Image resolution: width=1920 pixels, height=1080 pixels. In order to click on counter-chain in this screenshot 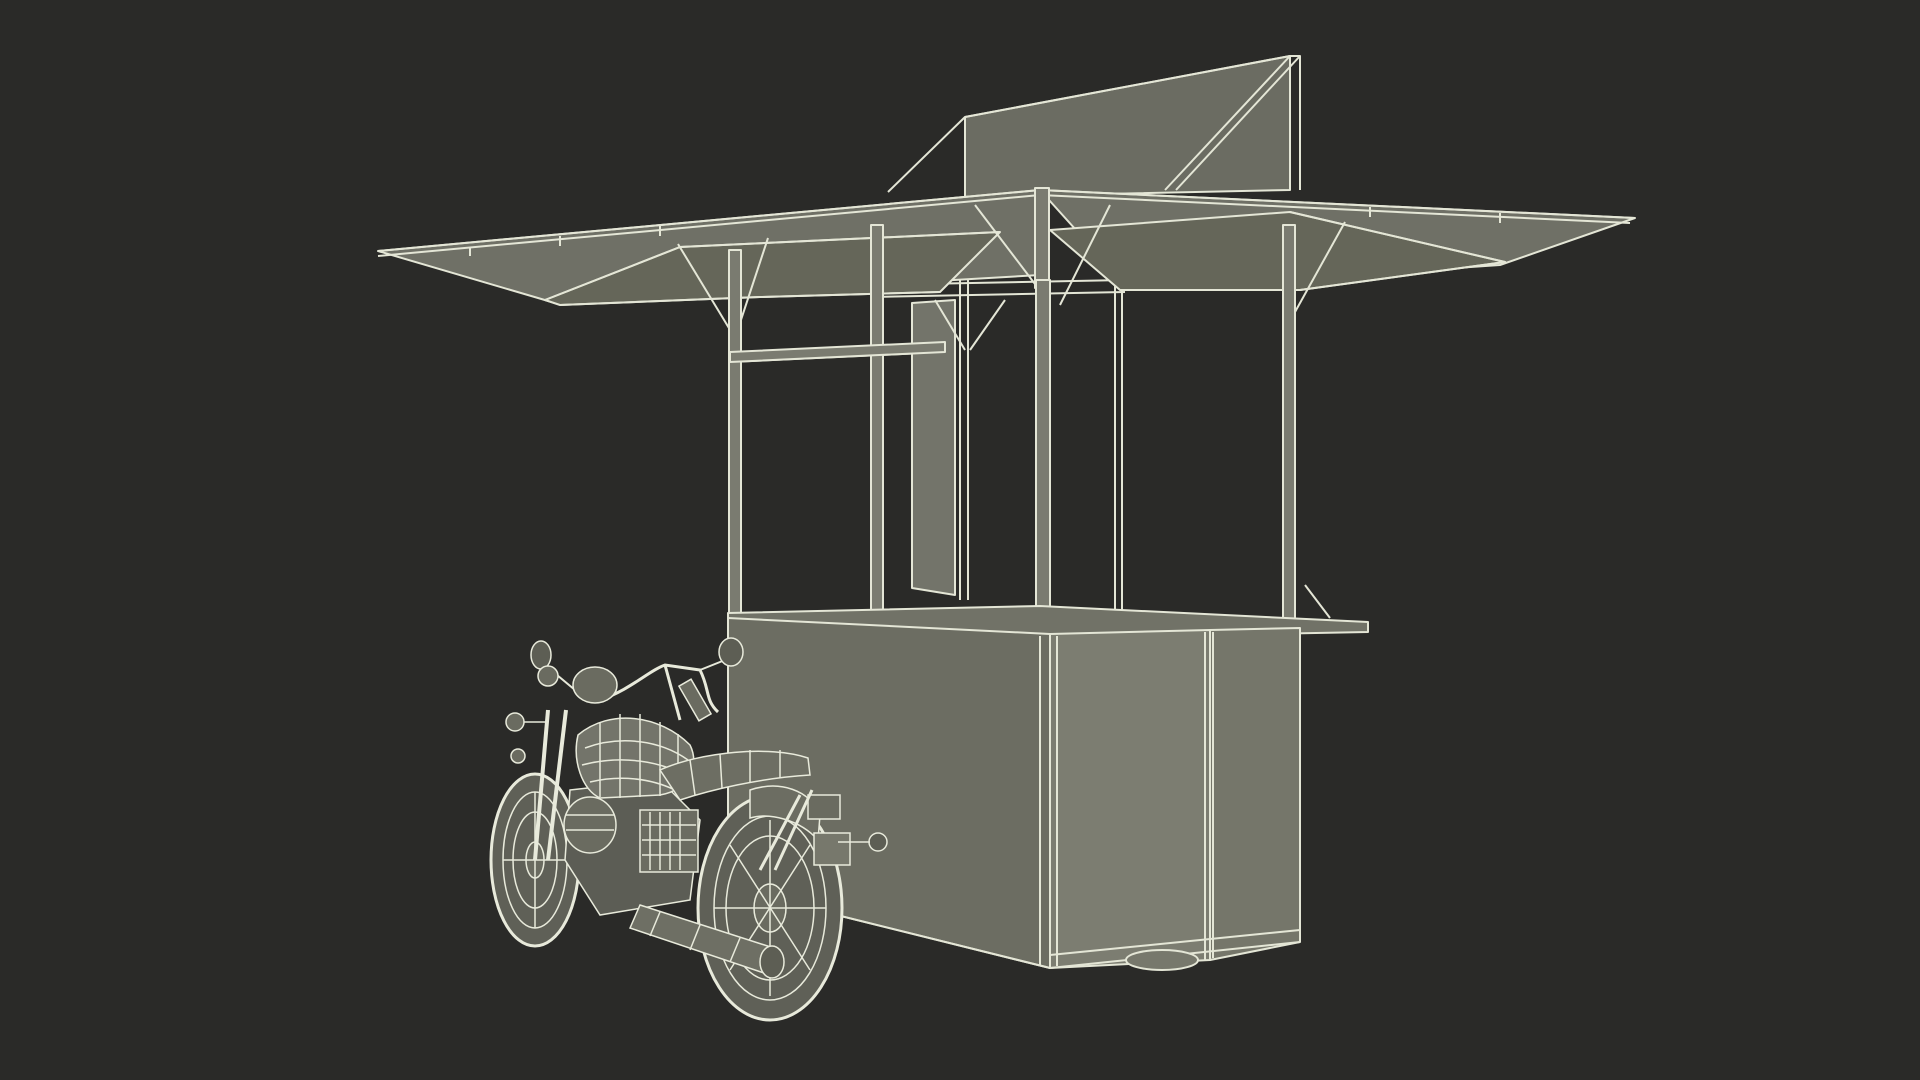, I will do `click(1317, 601)`.